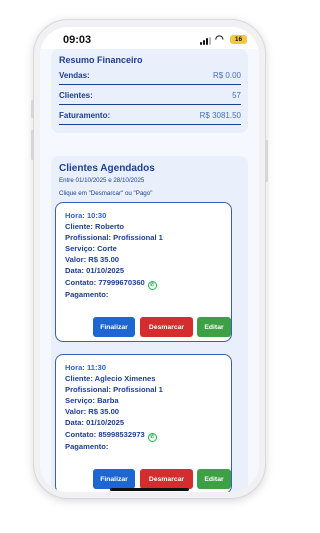 The width and height of the screenshot is (320, 533). I want to click on fin-row-faturamento: Faturamento: R$ 3081.50, so click(150, 116).